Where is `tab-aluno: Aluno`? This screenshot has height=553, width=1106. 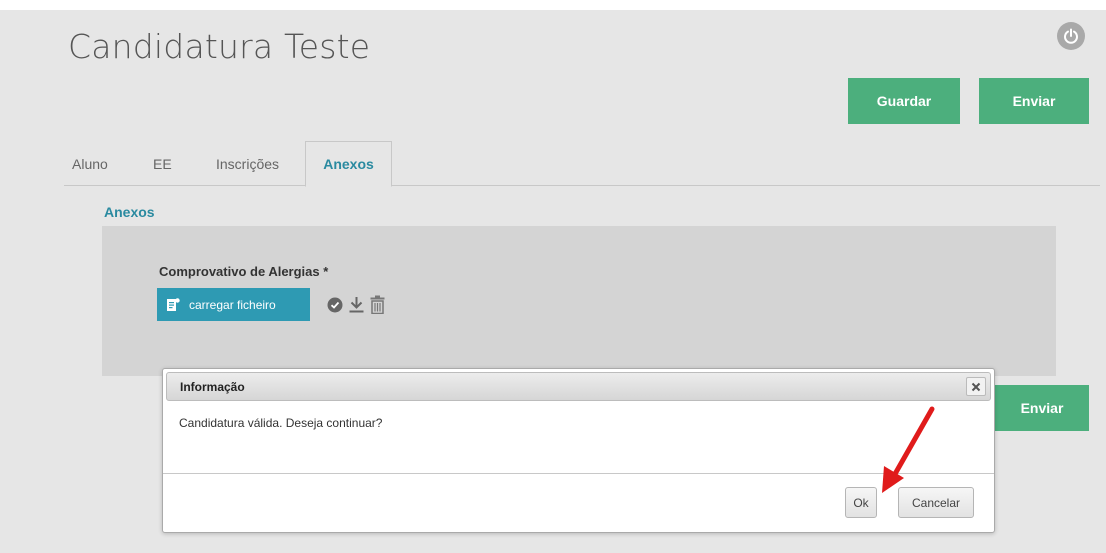 tab-aluno: Aluno is located at coordinates (90, 163).